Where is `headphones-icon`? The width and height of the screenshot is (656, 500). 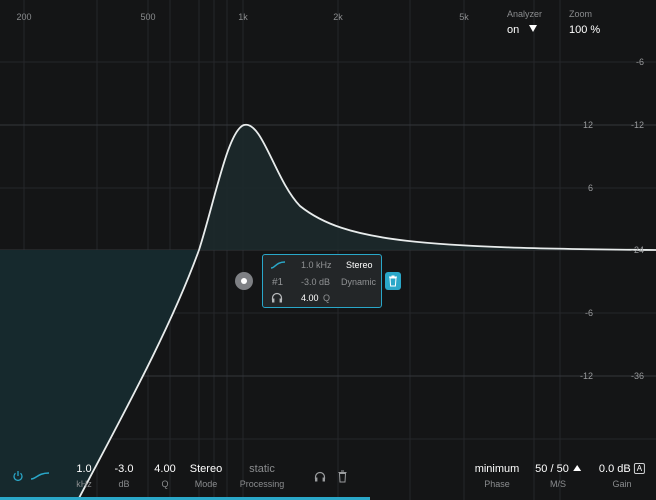
headphones-icon is located at coordinates (277, 297).